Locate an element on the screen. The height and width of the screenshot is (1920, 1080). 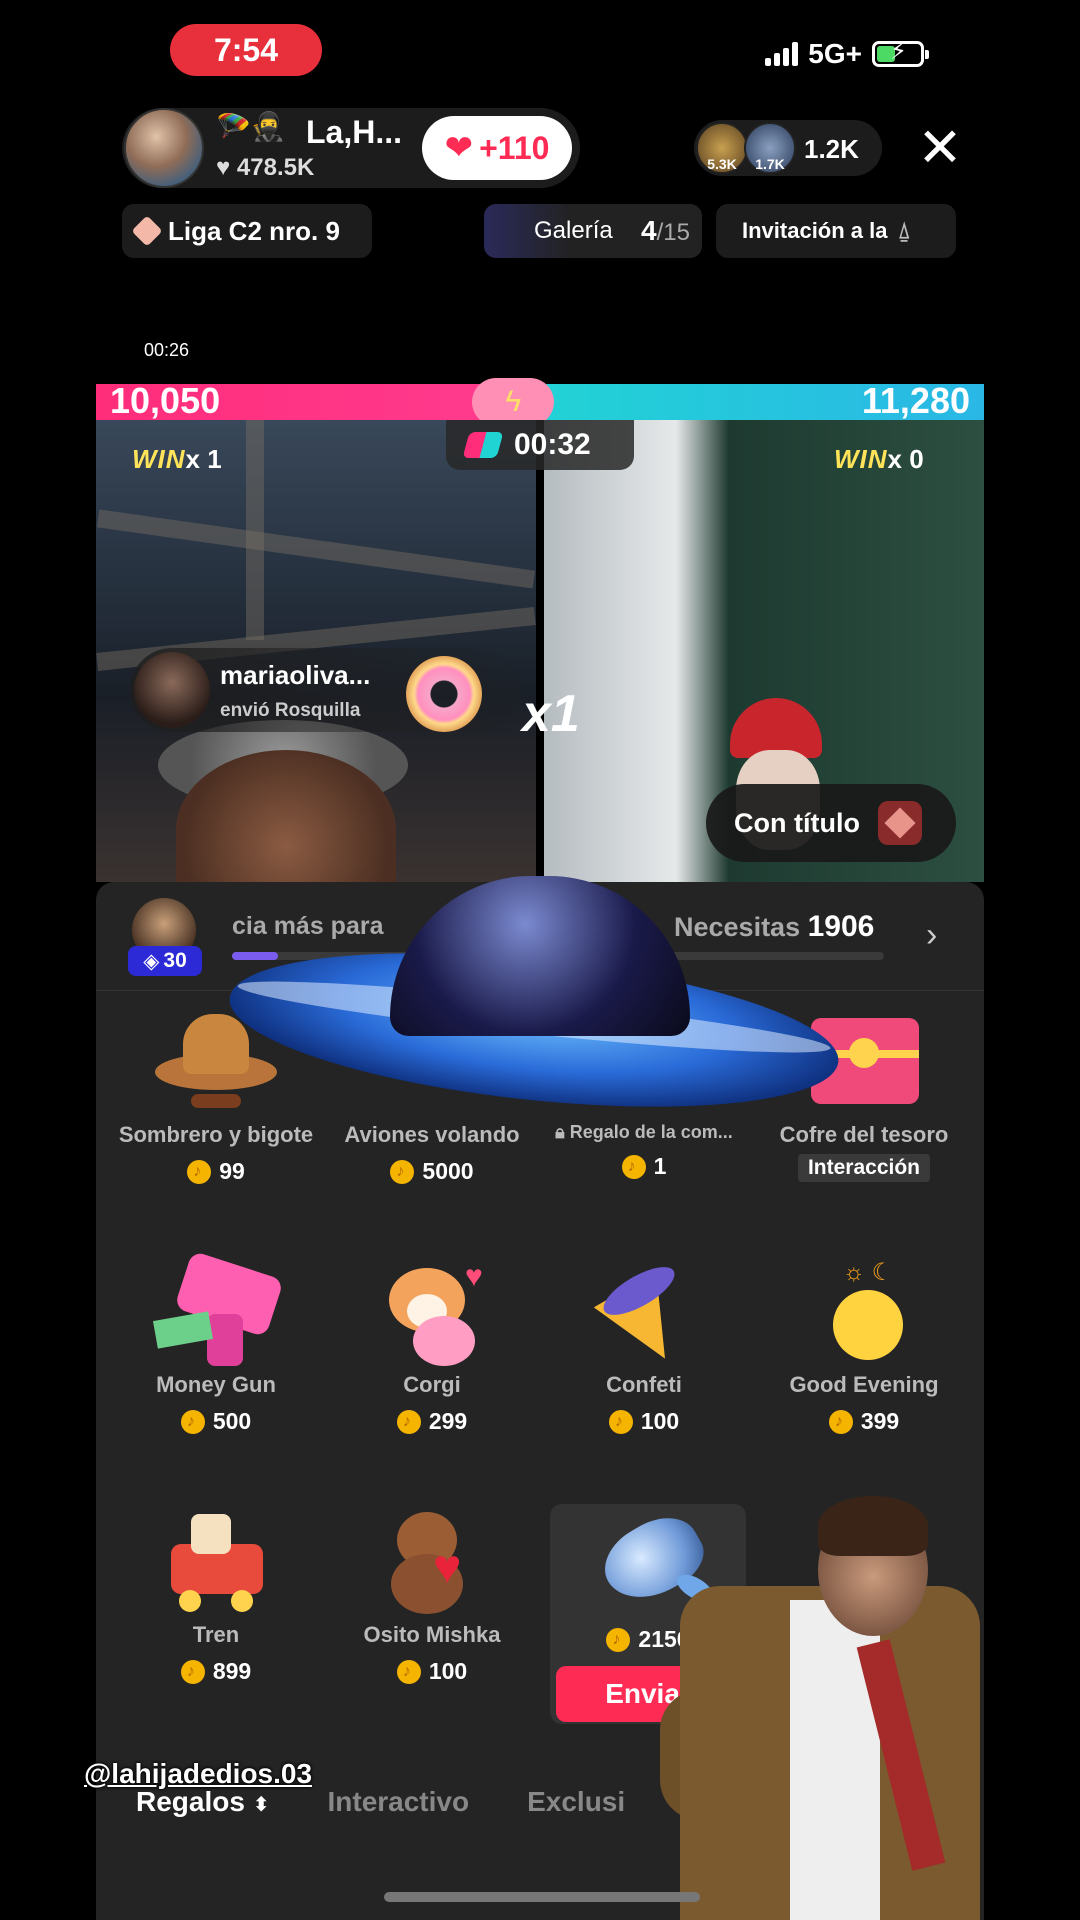
interaction-tag: Interacción is located at coordinates (864, 1168).